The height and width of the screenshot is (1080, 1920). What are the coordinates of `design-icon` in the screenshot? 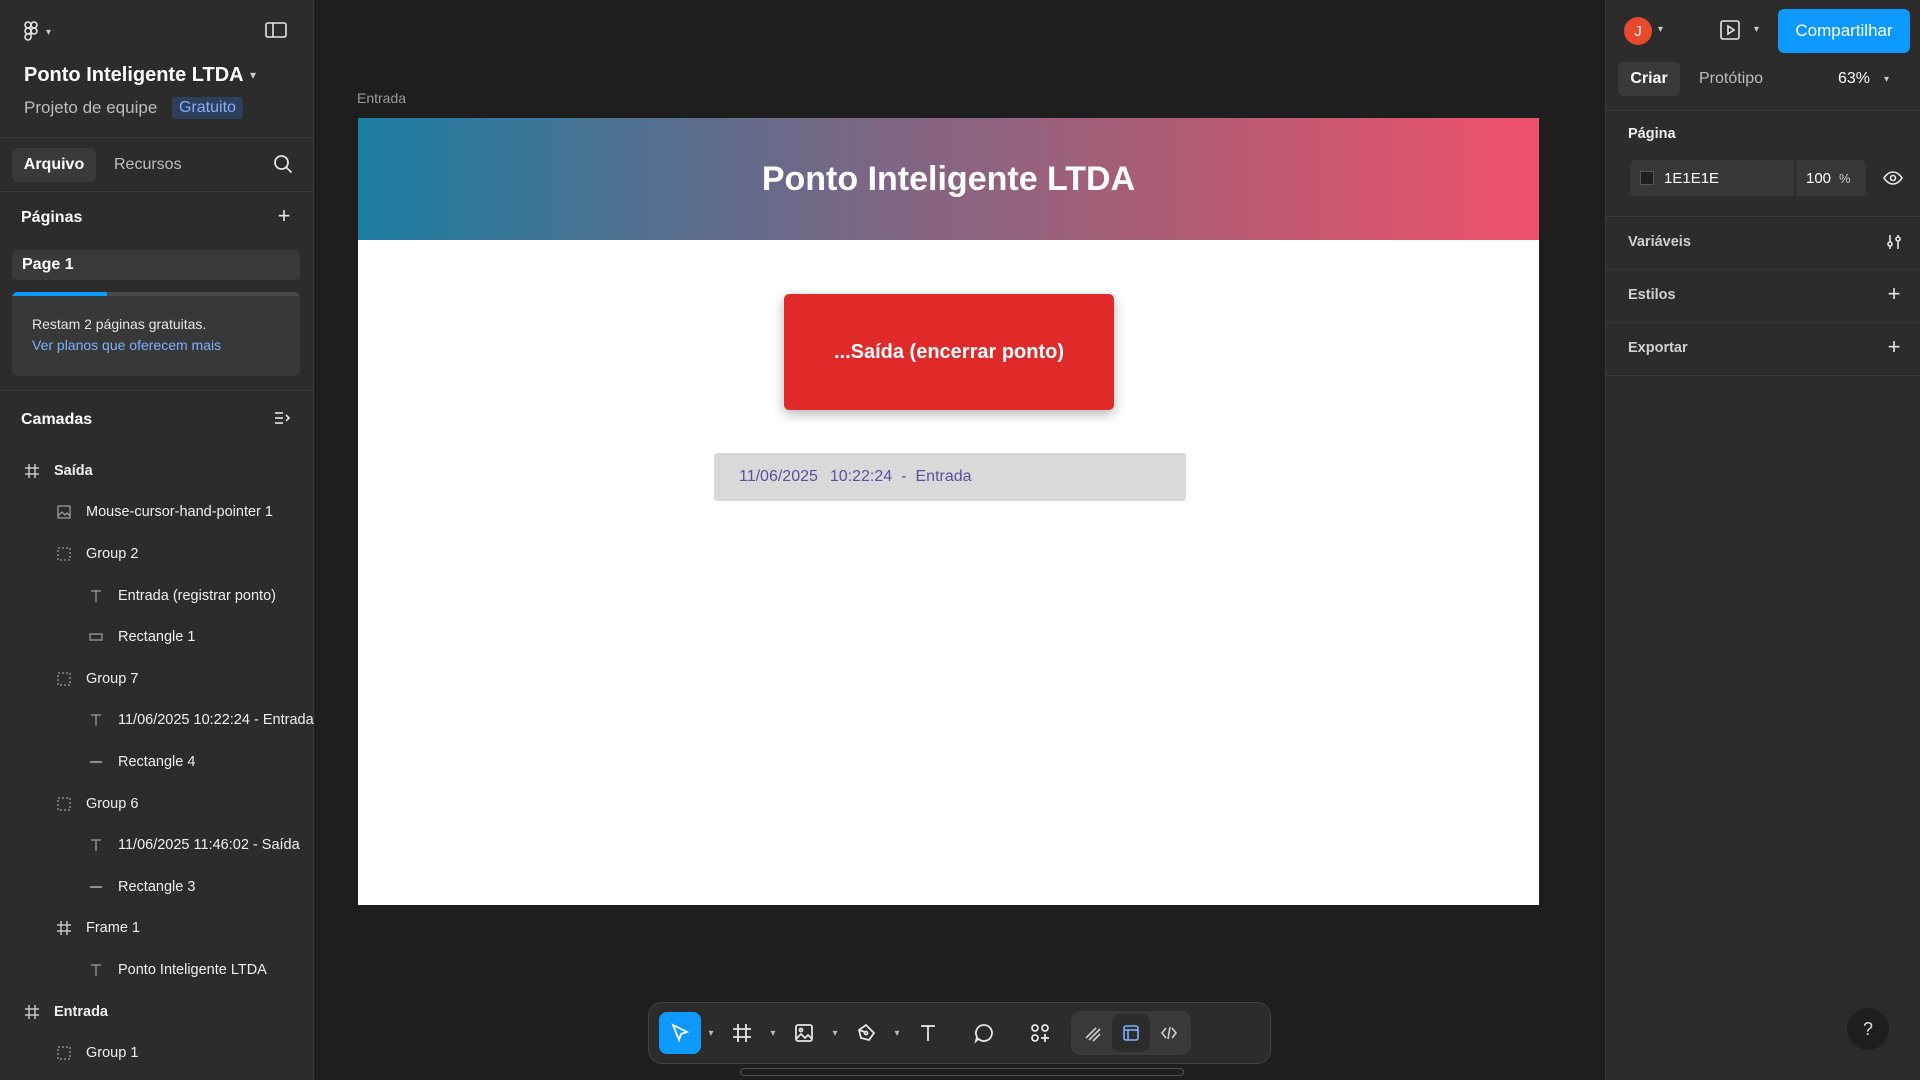 It's located at (1131, 1033).